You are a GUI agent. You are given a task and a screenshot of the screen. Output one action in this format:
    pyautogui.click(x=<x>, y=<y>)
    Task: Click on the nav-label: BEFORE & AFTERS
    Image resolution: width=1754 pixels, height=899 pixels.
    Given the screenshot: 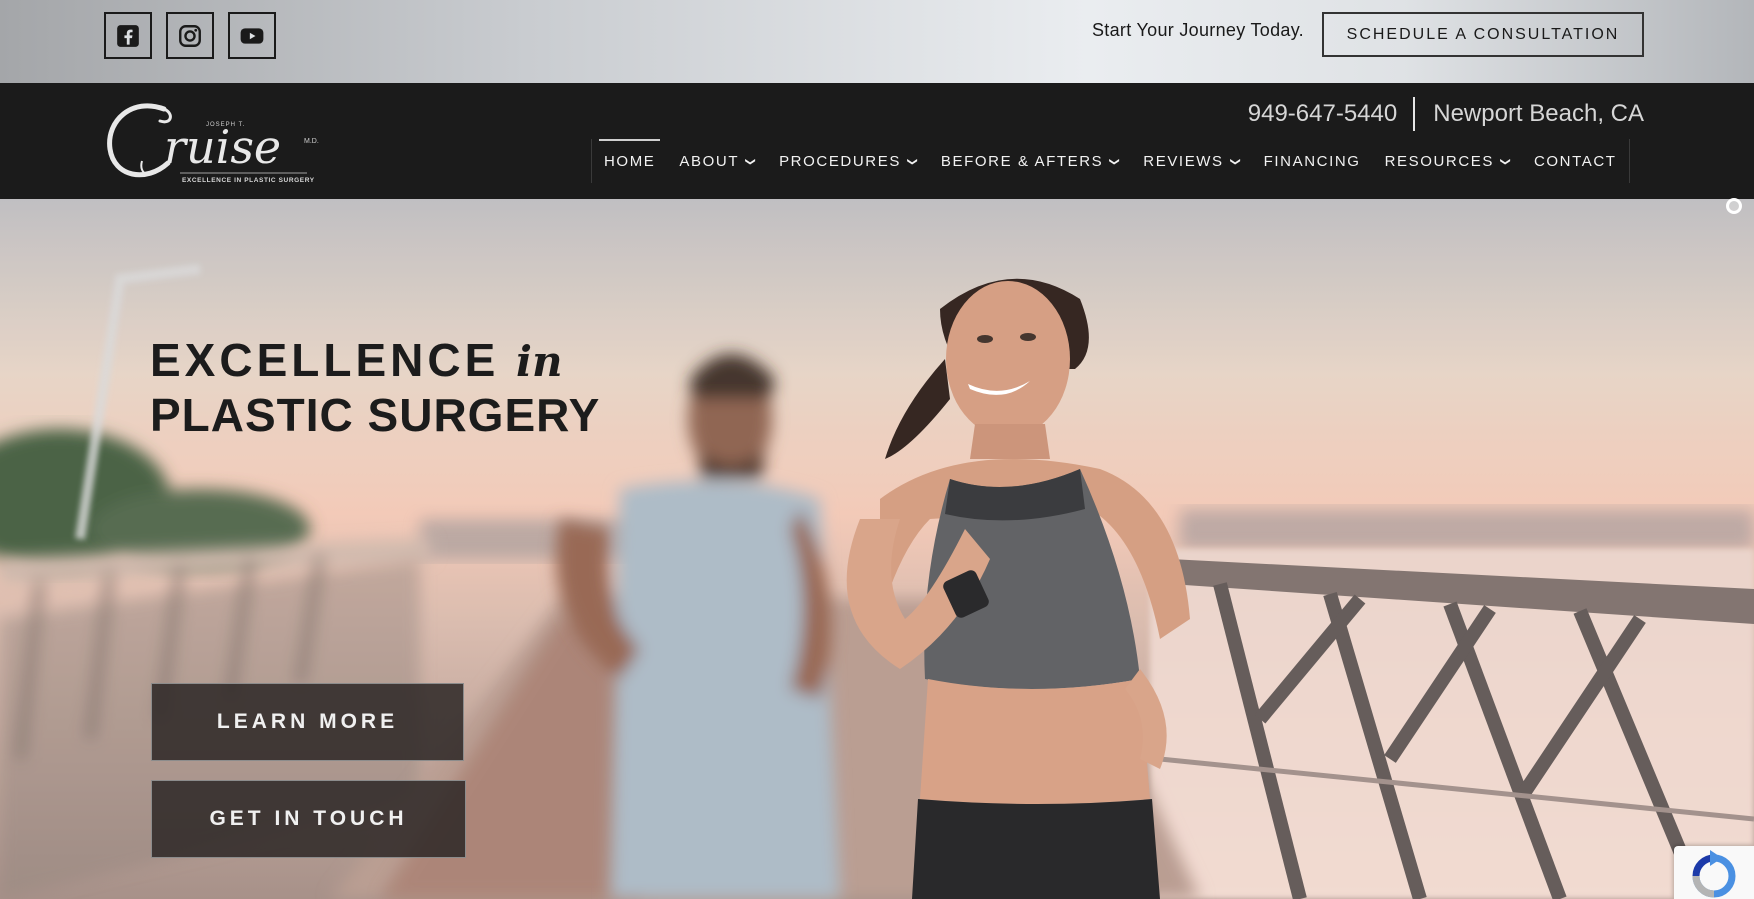 What is the action you would take?
    pyautogui.click(x=1022, y=161)
    